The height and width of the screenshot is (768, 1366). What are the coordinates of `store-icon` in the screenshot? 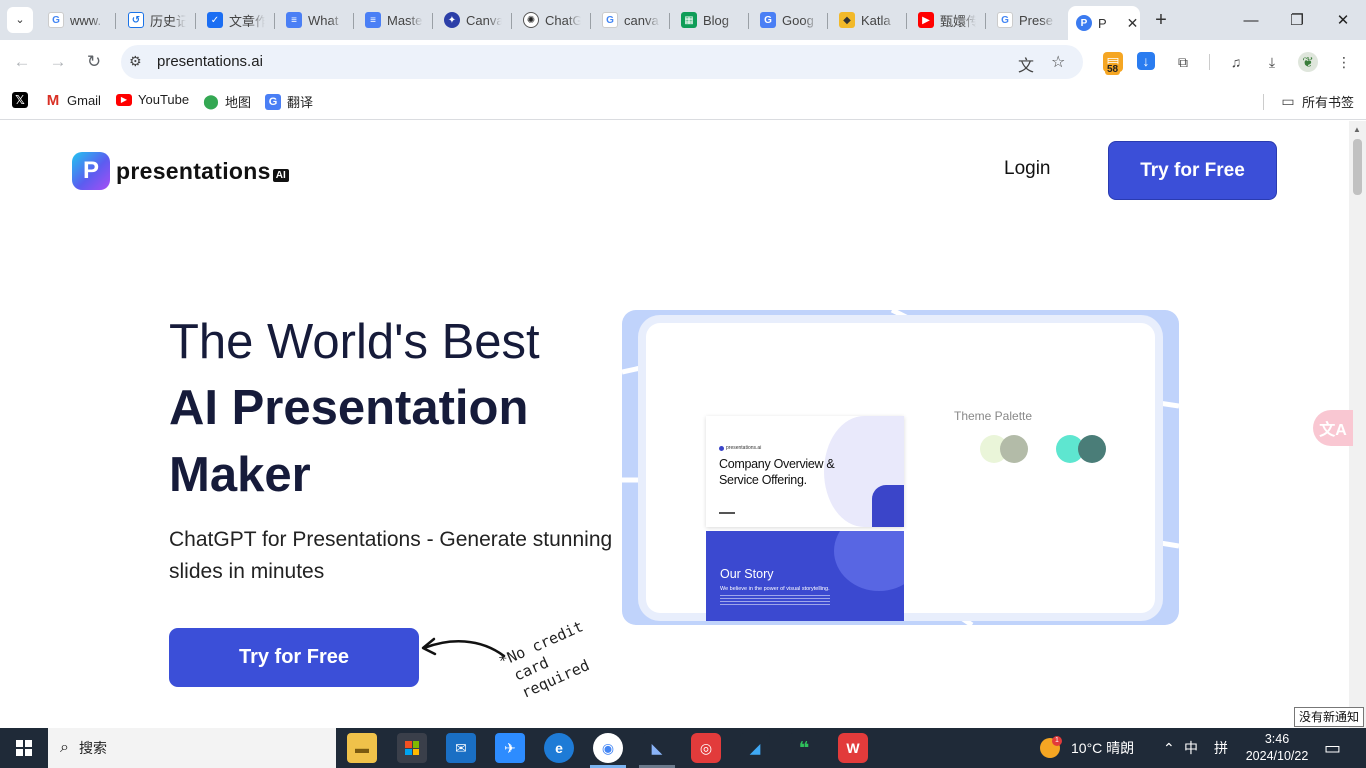 It's located at (412, 748).